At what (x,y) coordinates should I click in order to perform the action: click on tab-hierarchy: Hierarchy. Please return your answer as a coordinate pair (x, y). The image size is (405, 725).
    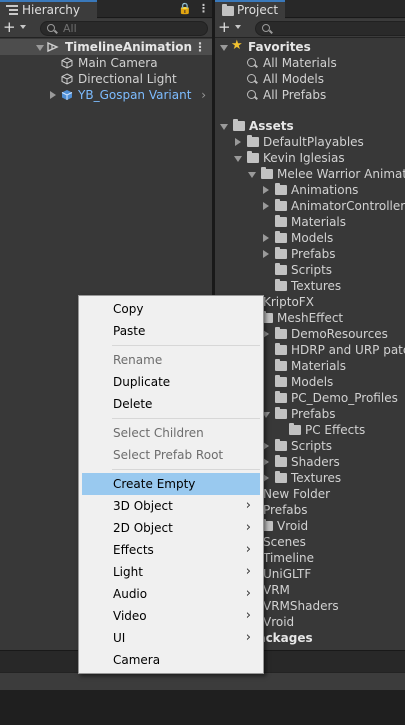
    Looking at the image, I should click on (48, 9).